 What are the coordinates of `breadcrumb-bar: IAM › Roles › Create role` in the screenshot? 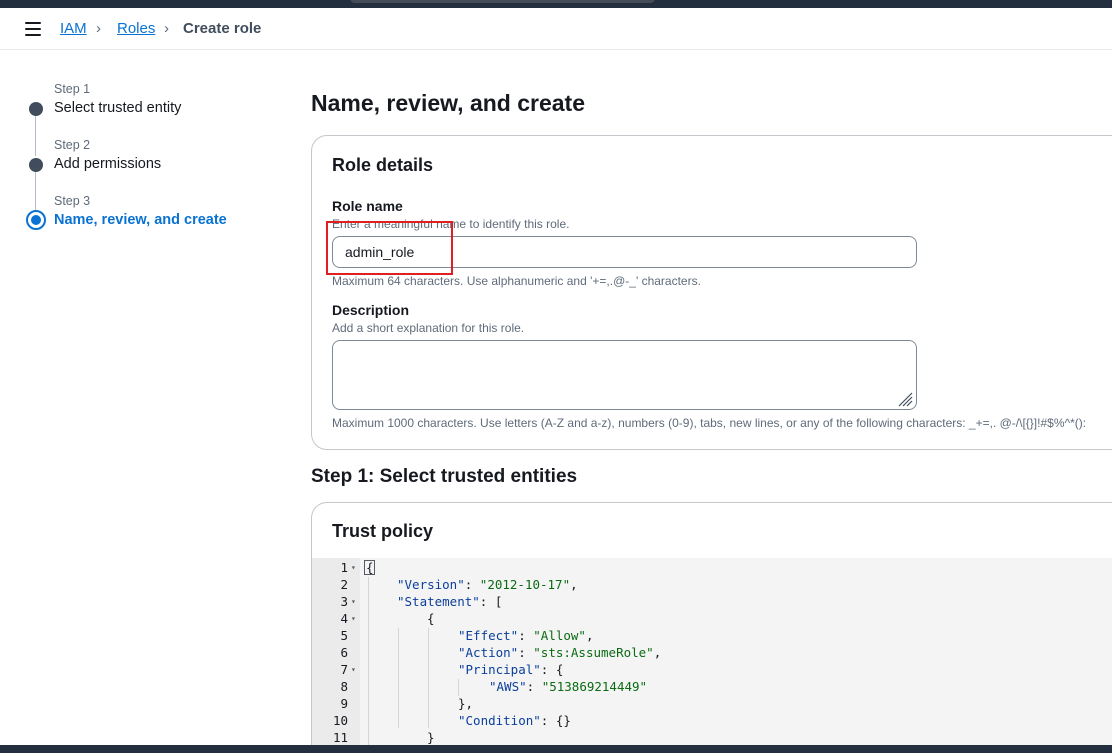 It's located at (556, 29).